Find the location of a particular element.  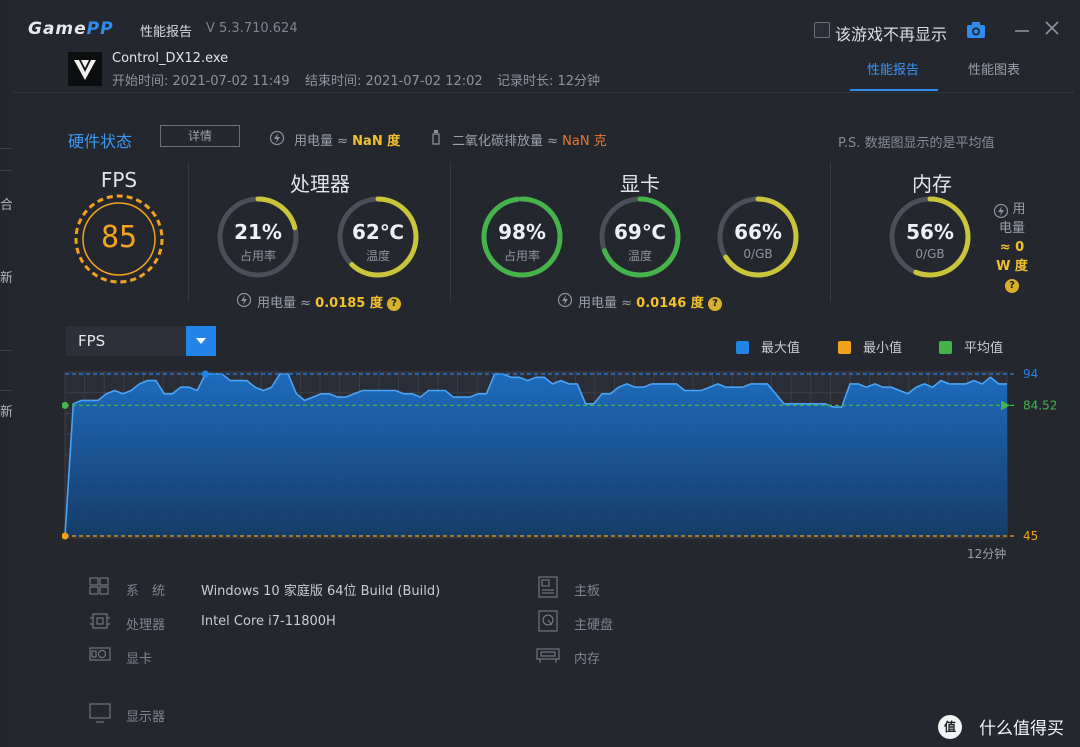

tab-performance-chart: 性能图表 is located at coordinates (994, 68).